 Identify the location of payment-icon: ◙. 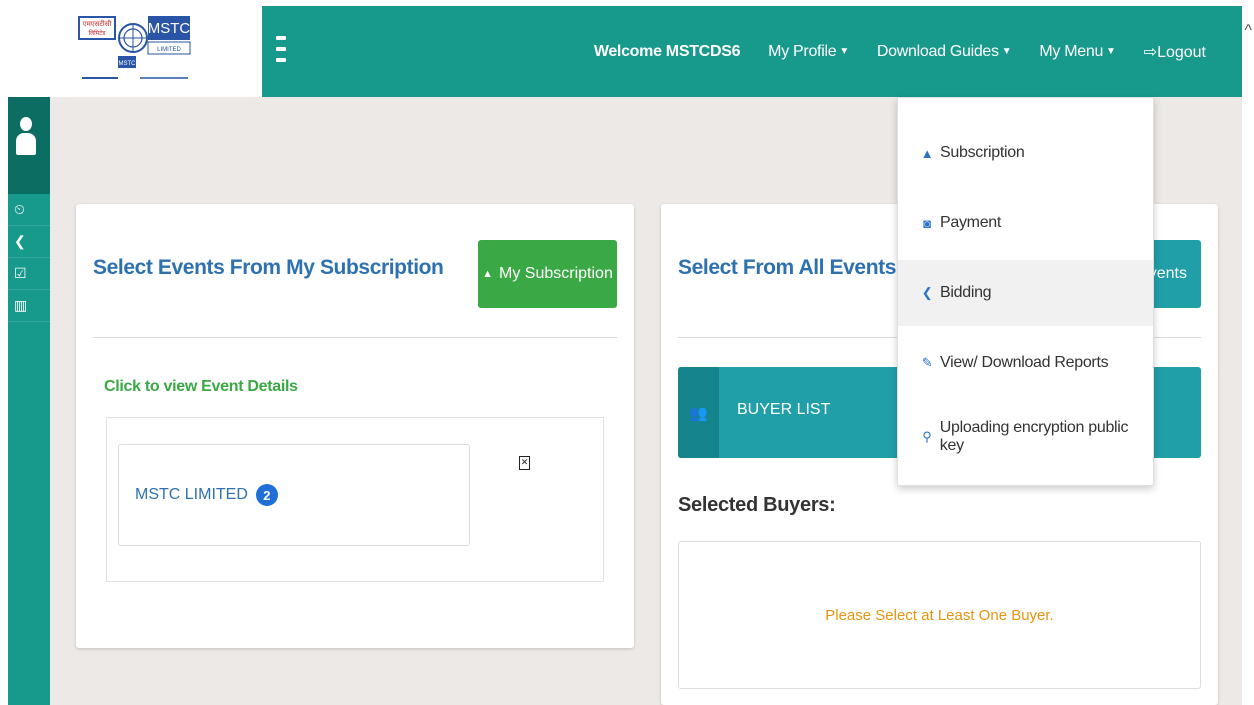
(927, 223).